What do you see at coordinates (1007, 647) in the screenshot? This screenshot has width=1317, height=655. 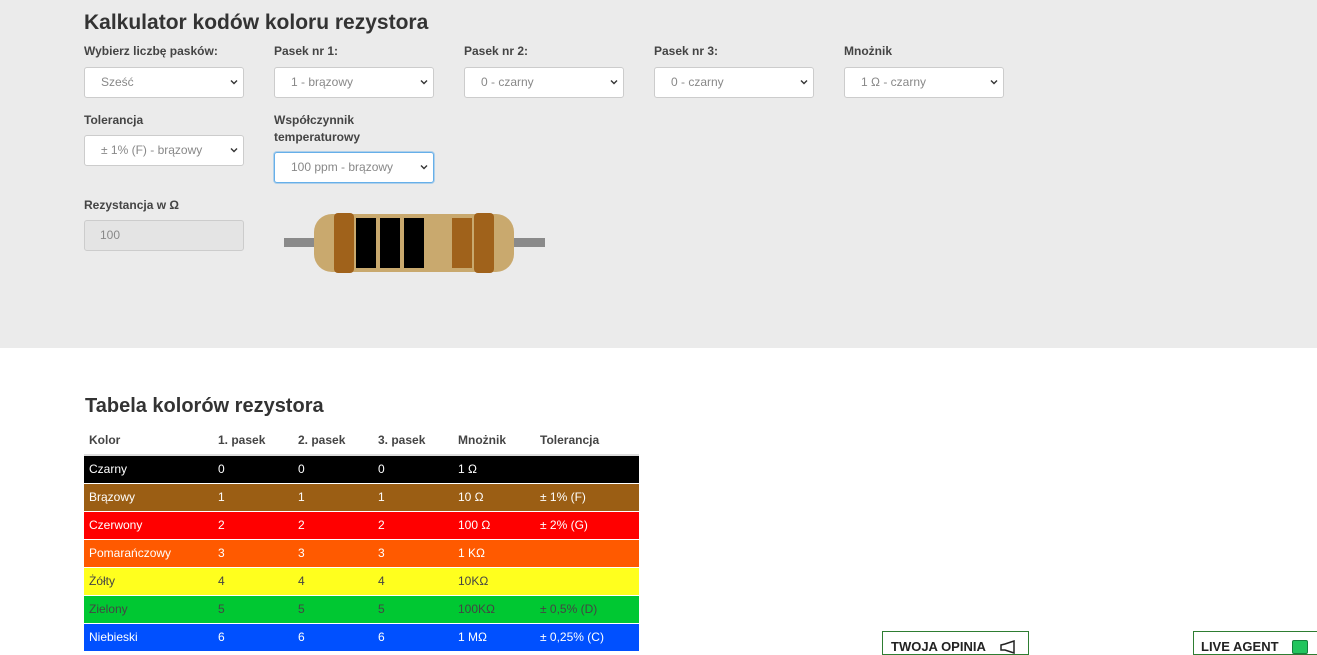 I see `megaphone-icon` at bounding box center [1007, 647].